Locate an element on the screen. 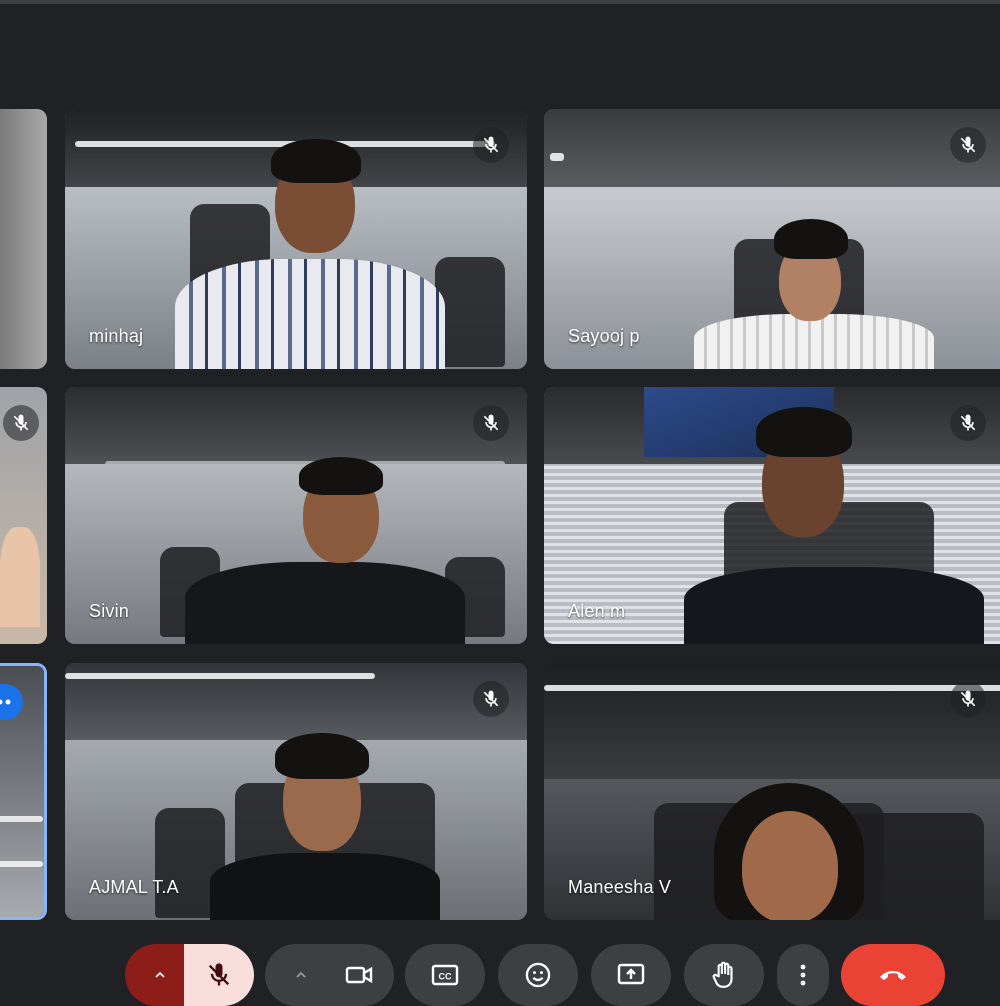 This screenshot has height=1006, width=1000. participant-tile-alen: Alen m is located at coordinates (772, 515).